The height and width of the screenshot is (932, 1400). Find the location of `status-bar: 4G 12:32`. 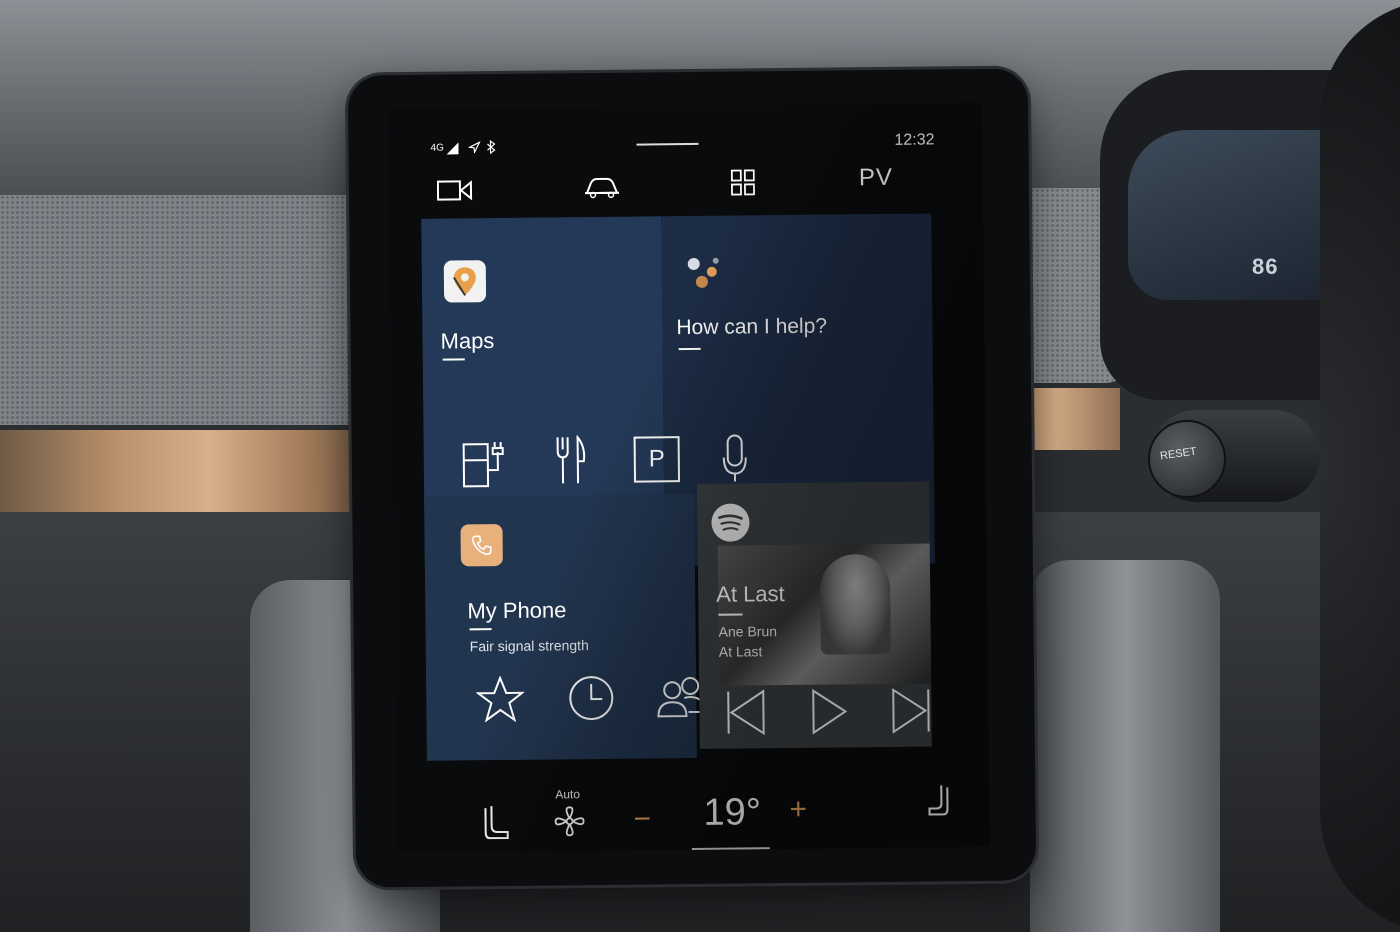

status-bar: 4G 12:32 is located at coordinates (685, 129).